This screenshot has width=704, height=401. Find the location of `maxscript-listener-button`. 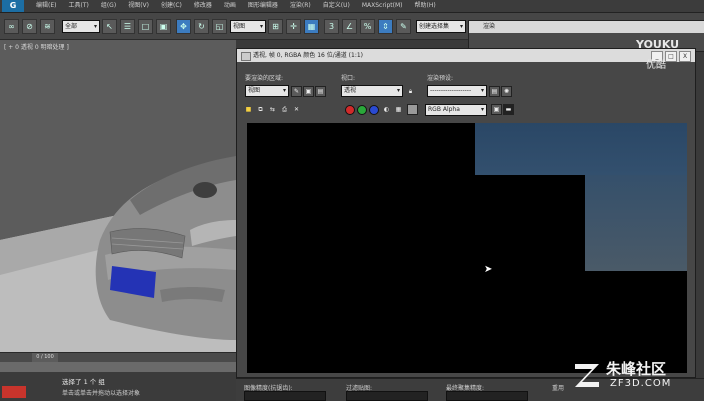

maxscript-listener-button is located at coordinates (14, 392).